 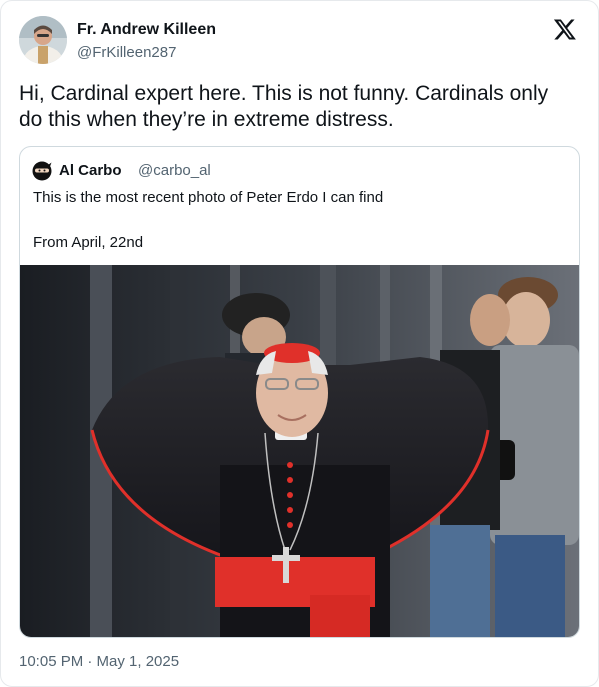 What do you see at coordinates (299, 41) in the screenshot?
I see `tweet-header: Fr. Andrew Killeen @FrKilleen287` at bounding box center [299, 41].